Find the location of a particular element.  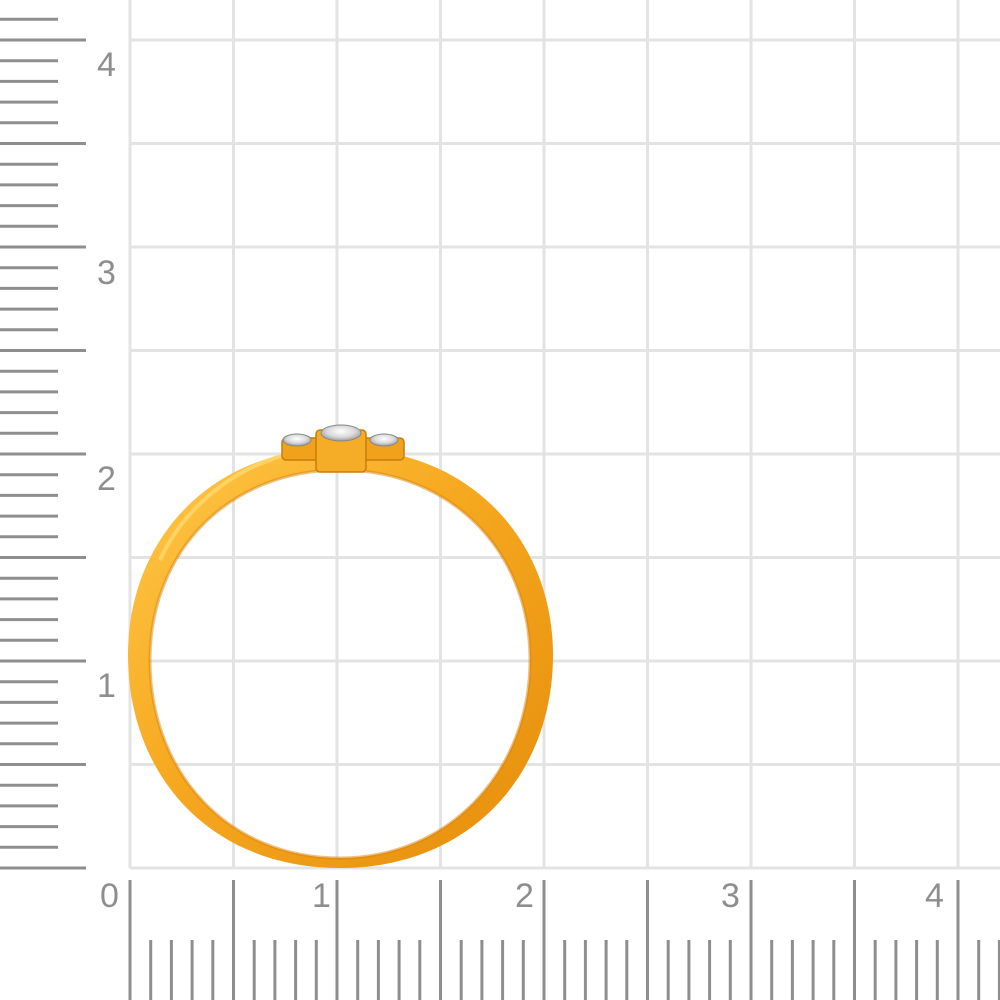

y-label-2: 2 is located at coordinates (106, 479).